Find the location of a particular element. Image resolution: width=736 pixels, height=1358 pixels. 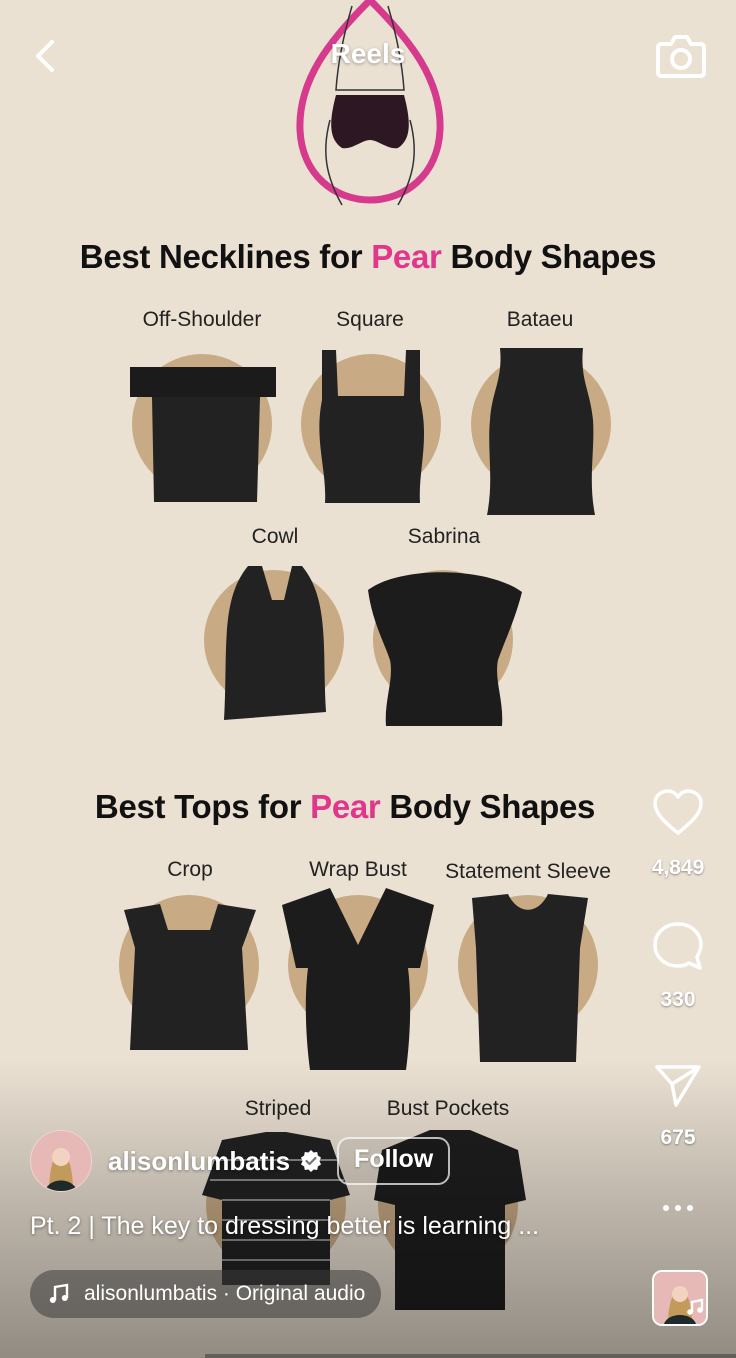

camera-button is located at coordinates (681, 56).